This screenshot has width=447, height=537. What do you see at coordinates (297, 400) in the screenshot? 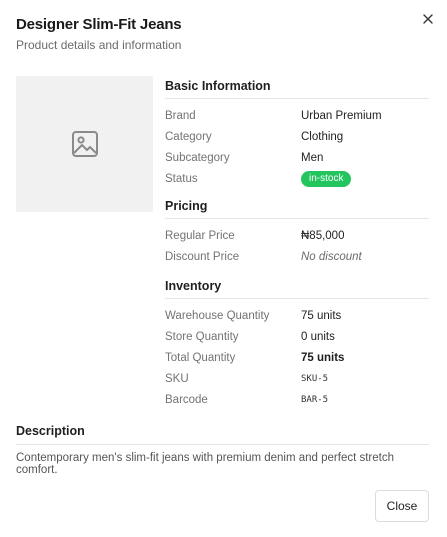
I see `barcode-row: Barcode BAR-5` at bounding box center [297, 400].